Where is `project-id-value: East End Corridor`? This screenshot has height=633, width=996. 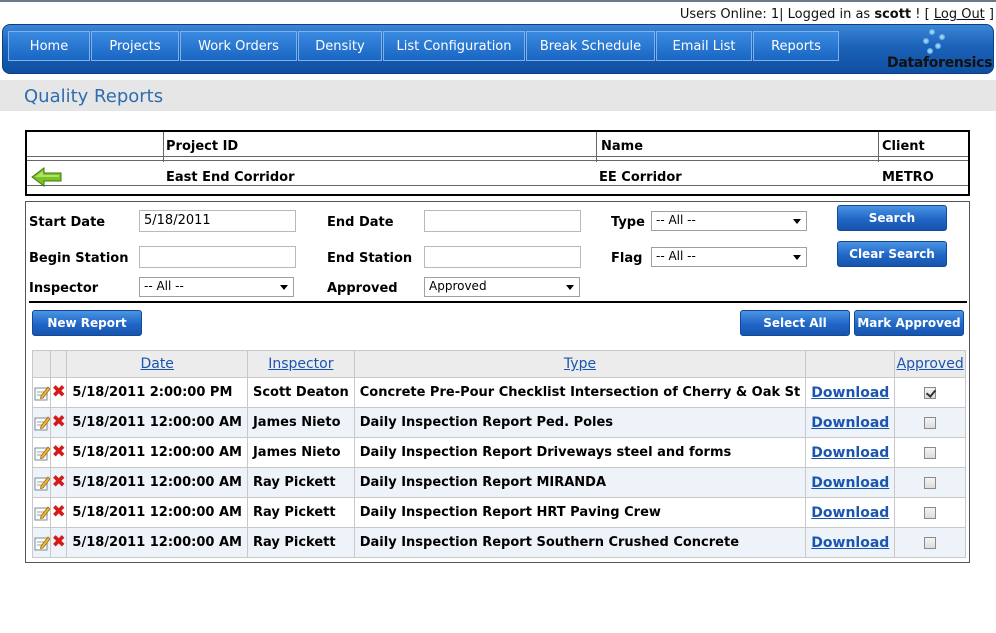
project-id-value: East End Corridor is located at coordinates (230, 177).